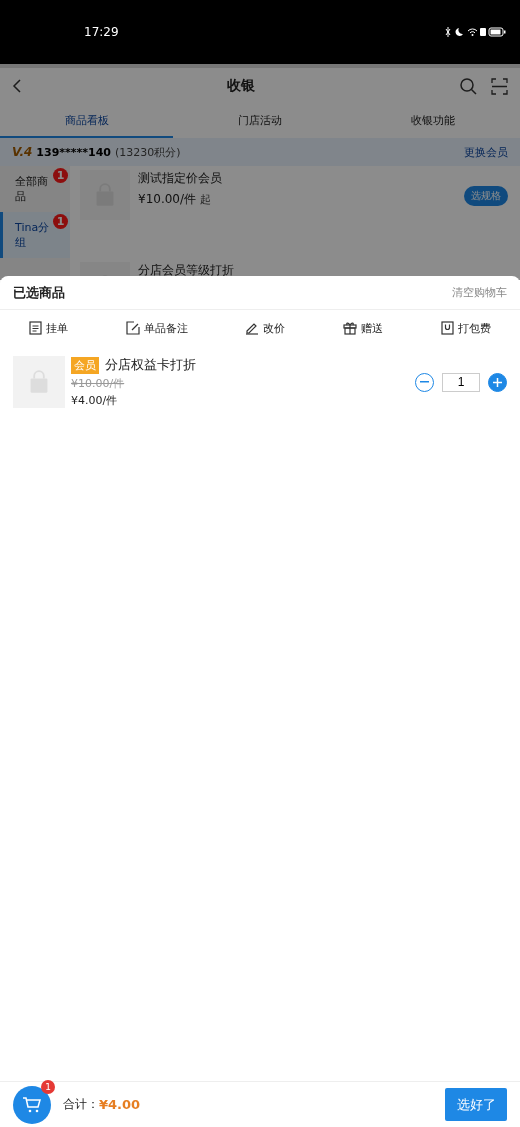  Describe the element at coordinates (180, 178) in the screenshot. I see `product-name: 测试指定价会员` at that location.